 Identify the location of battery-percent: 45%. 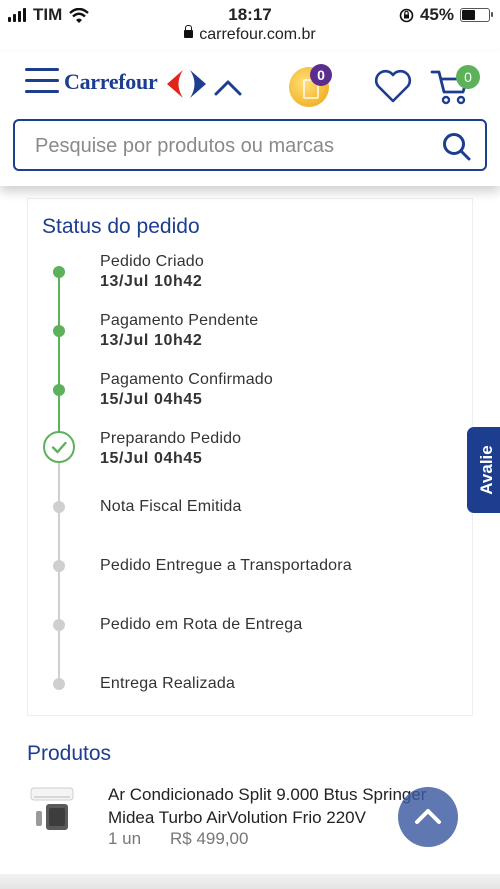
(436, 14).